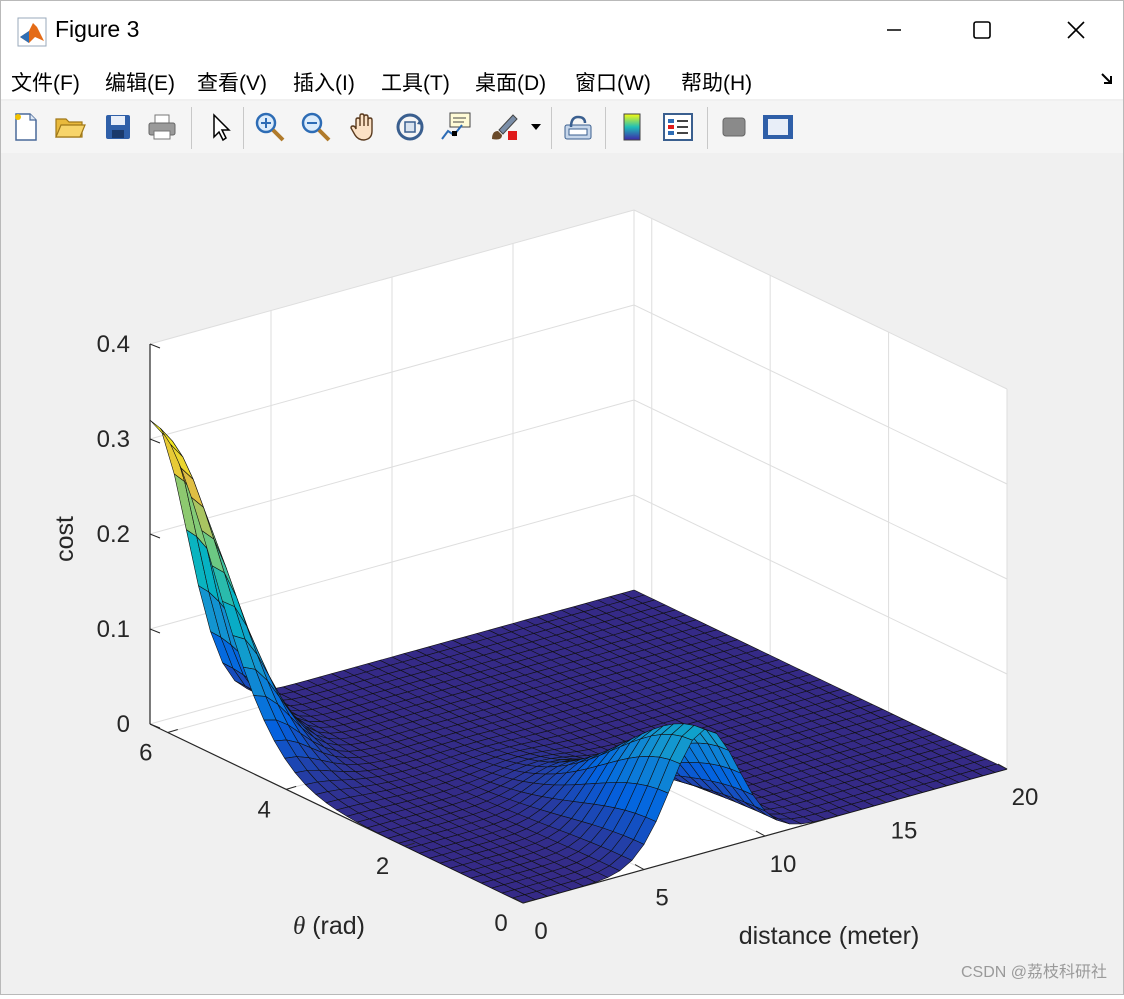 This screenshot has width=1124, height=999. Describe the element at coordinates (415, 82) in the screenshot. I see `menu-tools: 工具(T)` at that location.